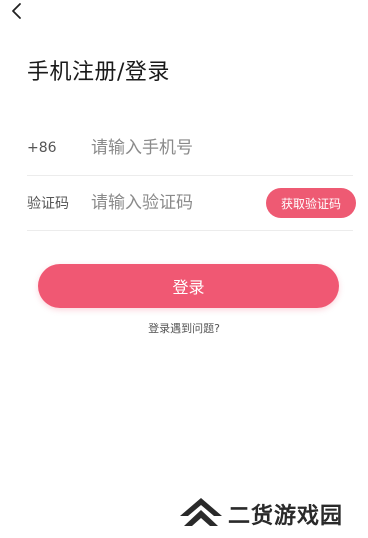 This screenshot has width=368, height=538. What do you see at coordinates (201, 512) in the screenshot?
I see `watermark-logo-icon` at bounding box center [201, 512].